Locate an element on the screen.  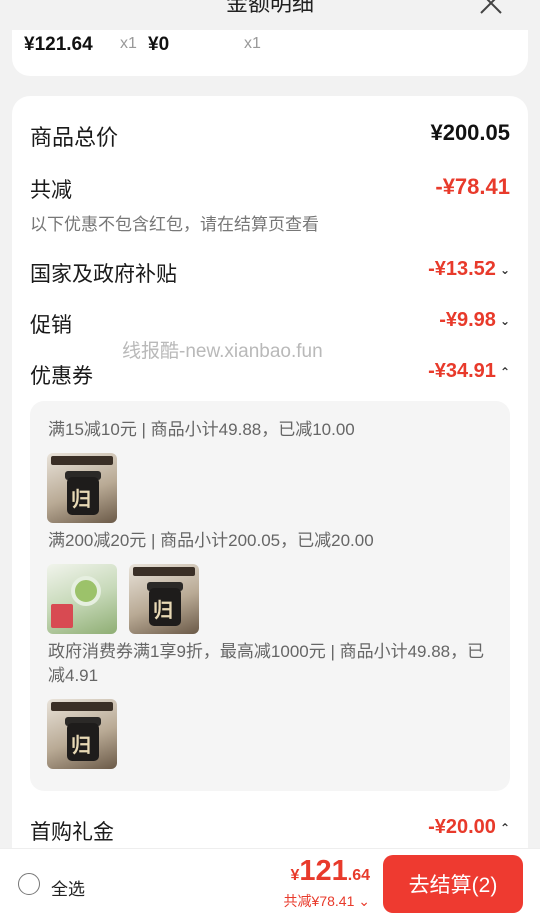
modal-title: 金额明细 is located at coordinates (269, 8).